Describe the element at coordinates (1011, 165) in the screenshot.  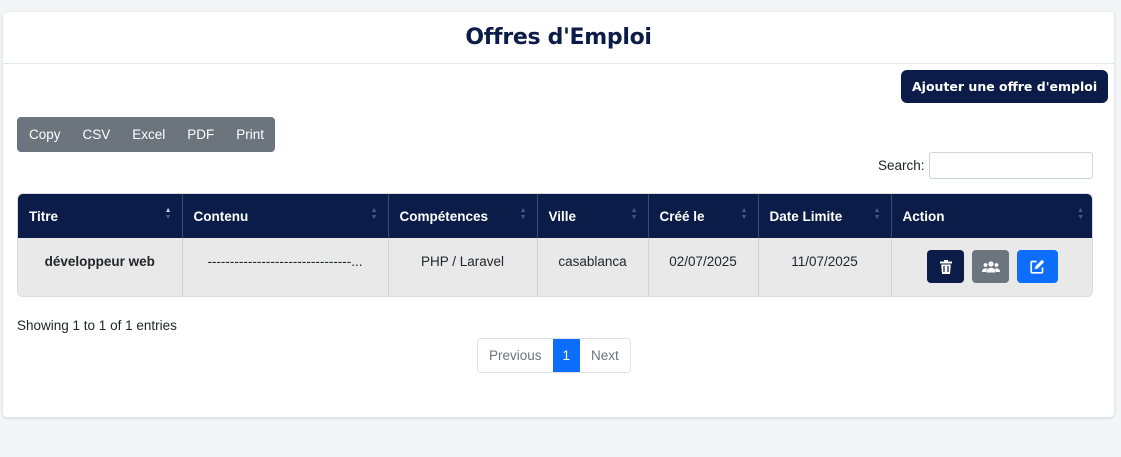
I see `search-input` at that location.